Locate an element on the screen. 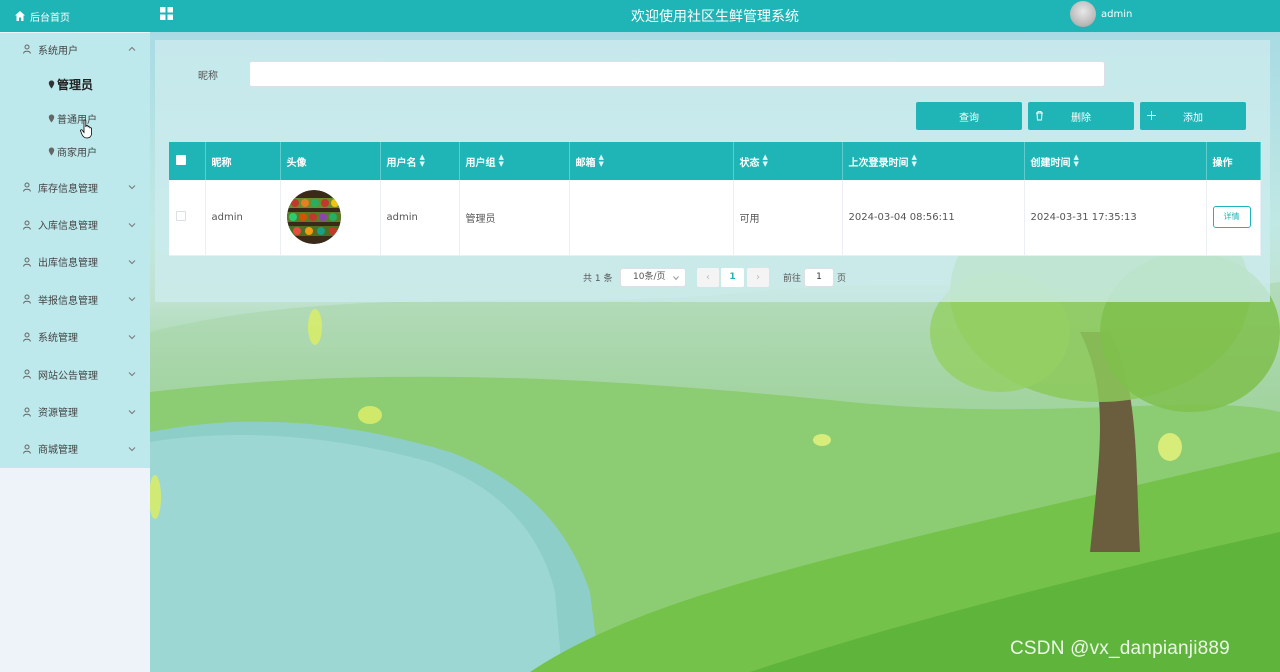 This screenshot has width=1280, height=672. query-button: 查询 is located at coordinates (969, 116).